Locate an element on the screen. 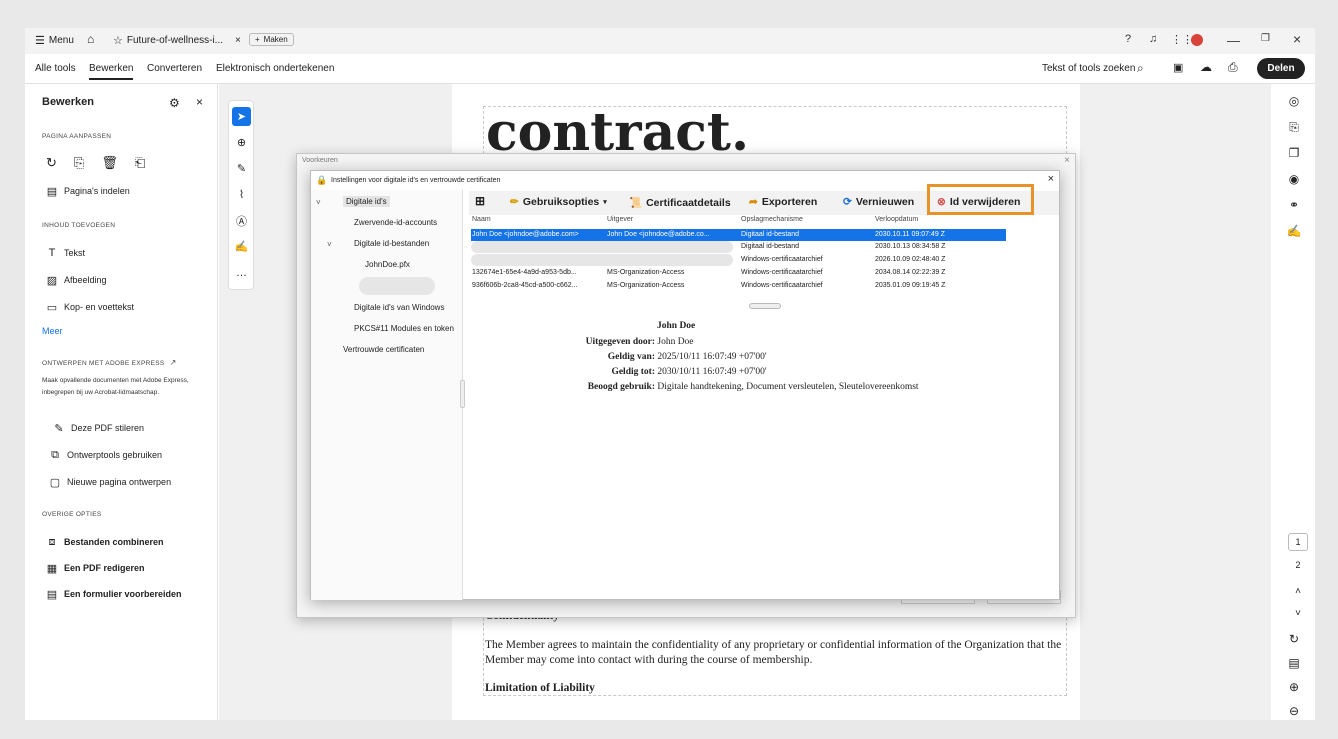 The width and height of the screenshot is (1338, 739). page-number-1: 1 is located at coordinates (1298, 542).